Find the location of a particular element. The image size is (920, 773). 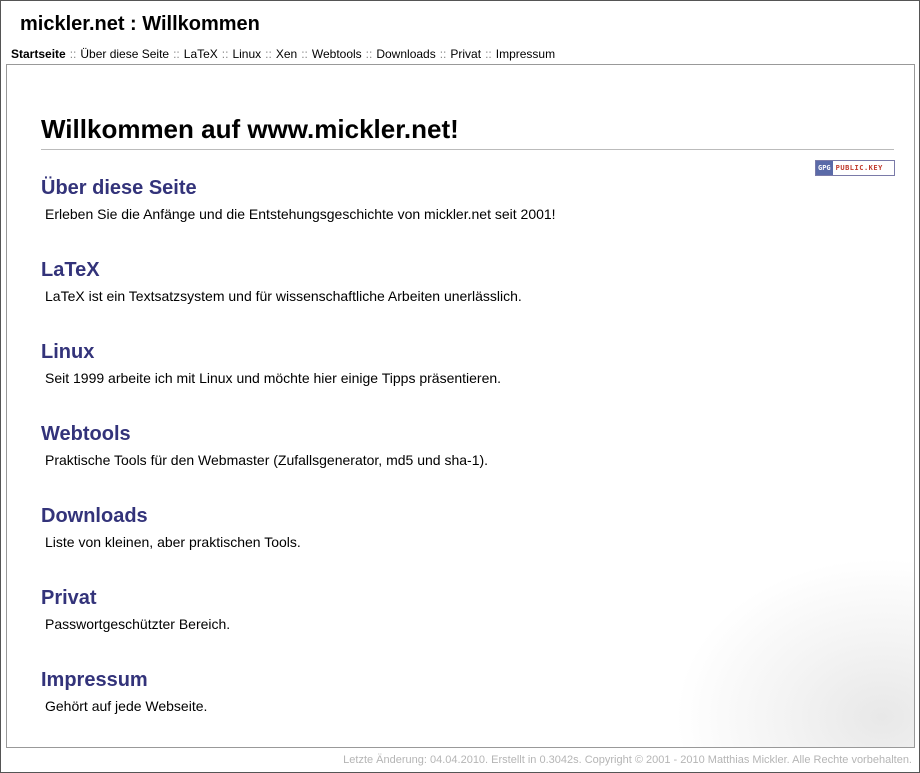

nav-item-privat: Privat is located at coordinates (465, 54).